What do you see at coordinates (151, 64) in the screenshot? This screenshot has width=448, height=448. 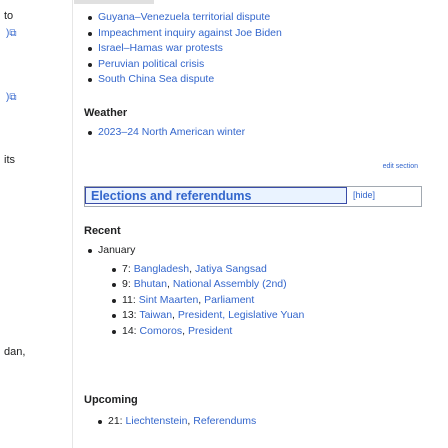 I see `ongoing-link: Peruvian political crisis` at bounding box center [151, 64].